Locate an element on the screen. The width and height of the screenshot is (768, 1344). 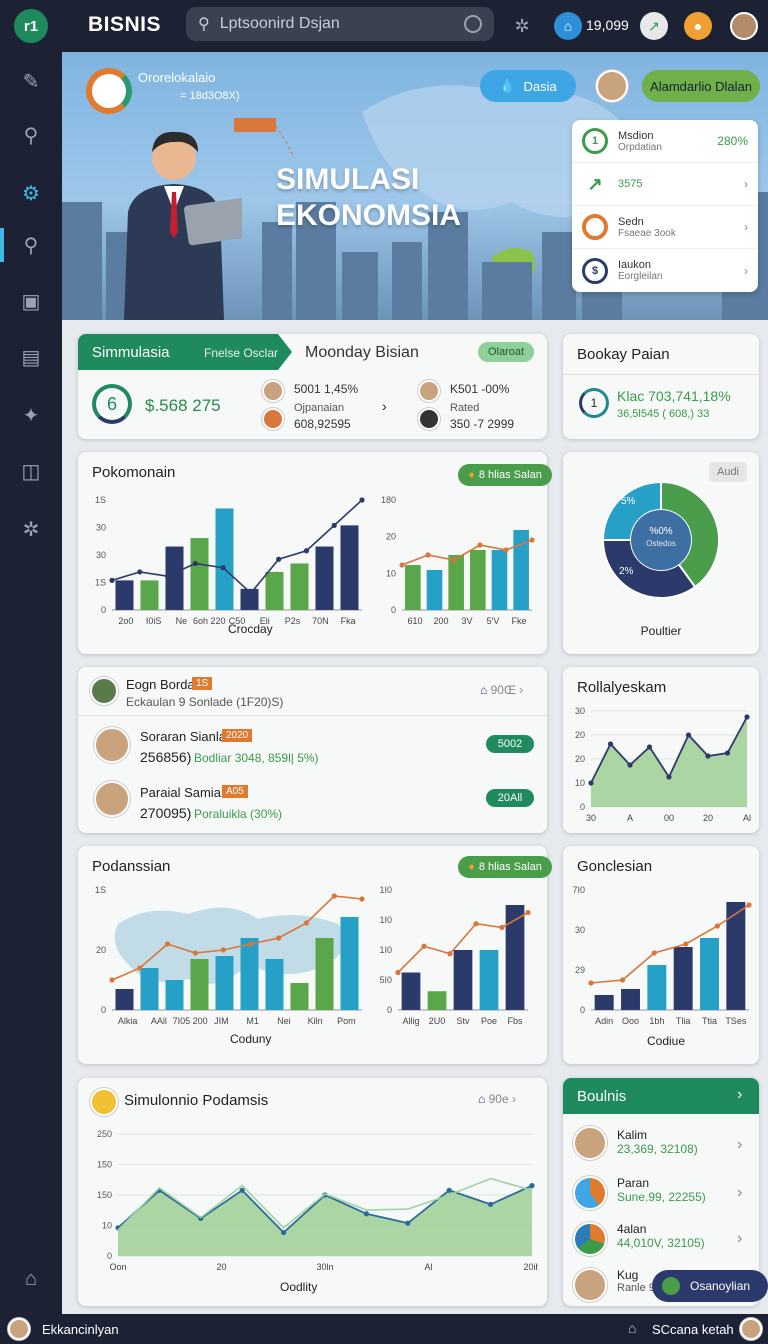
boulnis-row-title: 4alan is located at coordinates (632, 1229).